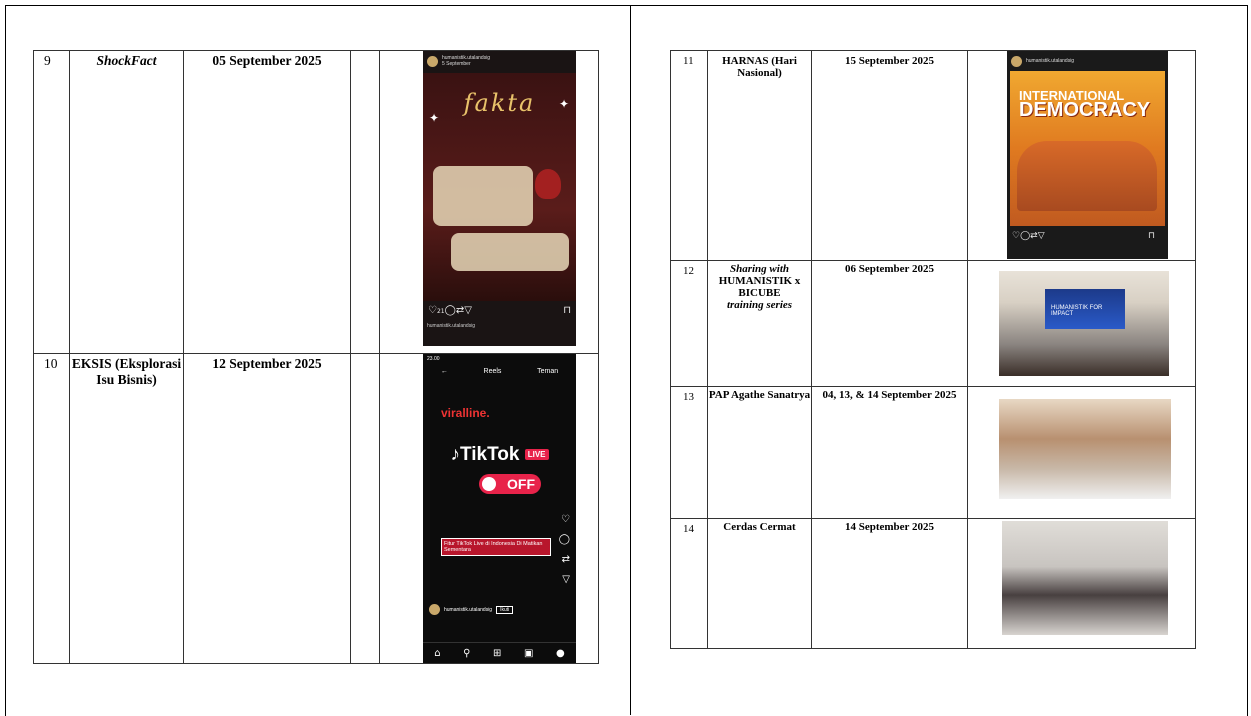 This screenshot has width=1251, height=716. Describe the element at coordinates (465, 413) in the screenshot. I see `brand-logo: viralline.` at that location.